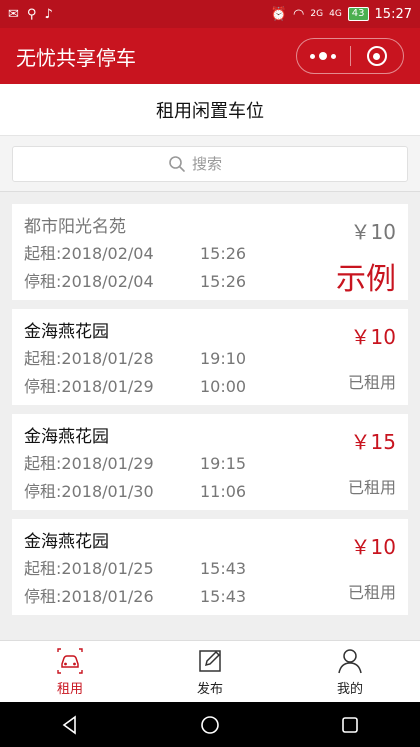 The height and width of the screenshot is (747, 420). Describe the element at coordinates (76, 57) in the screenshot. I see `app-title: 无忧共享停车` at that location.